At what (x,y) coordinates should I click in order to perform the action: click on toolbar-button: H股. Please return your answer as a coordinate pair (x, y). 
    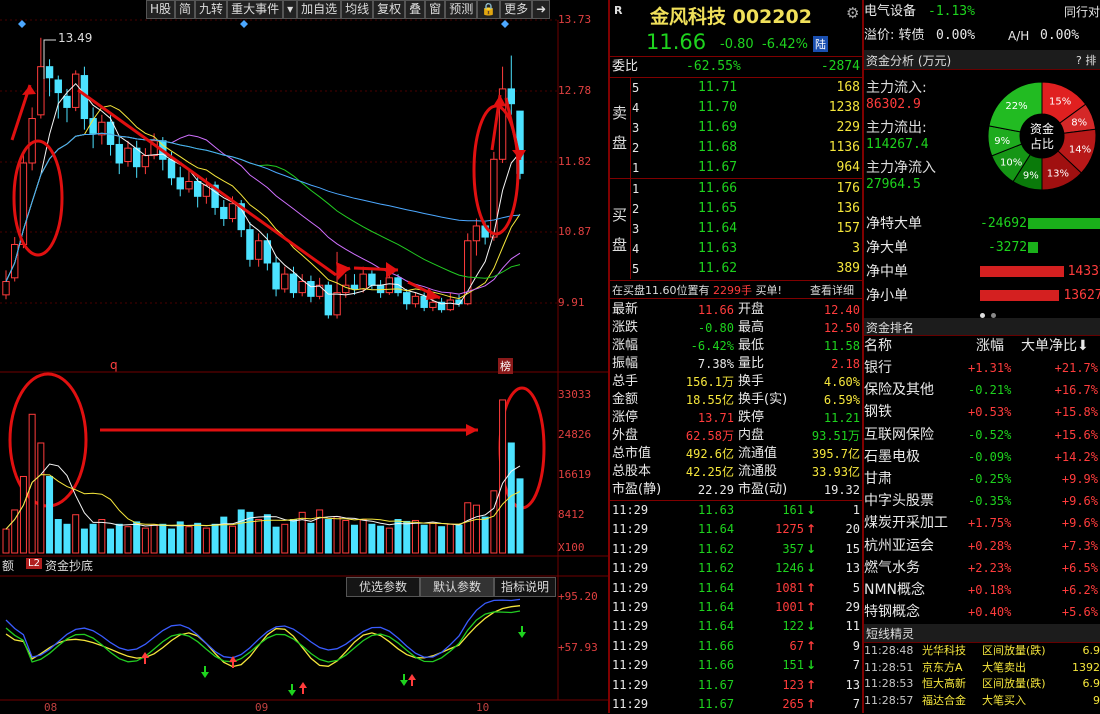
    Looking at the image, I should click on (160, 9).